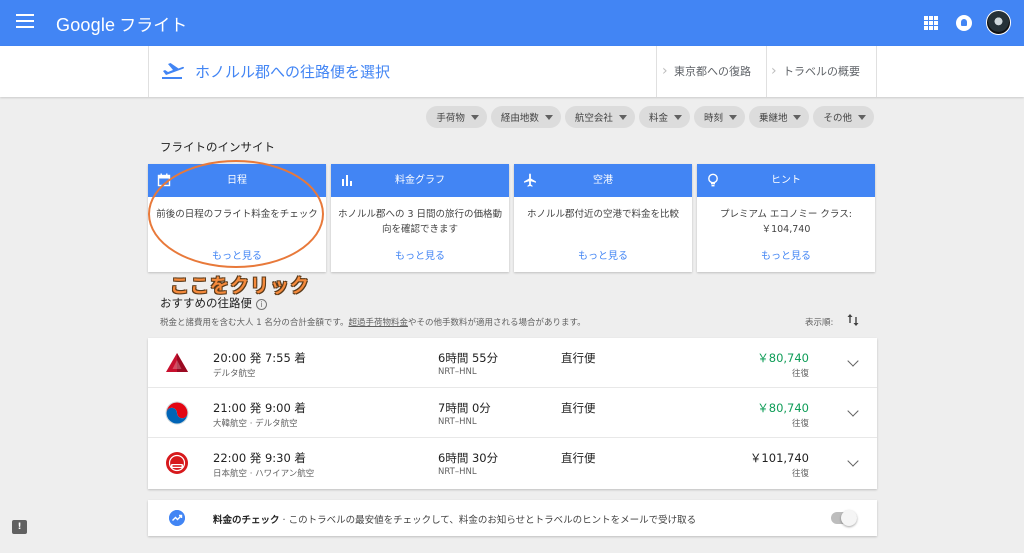  Describe the element at coordinates (964, 23) in the screenshot. I see `notifications-icon` at that location.